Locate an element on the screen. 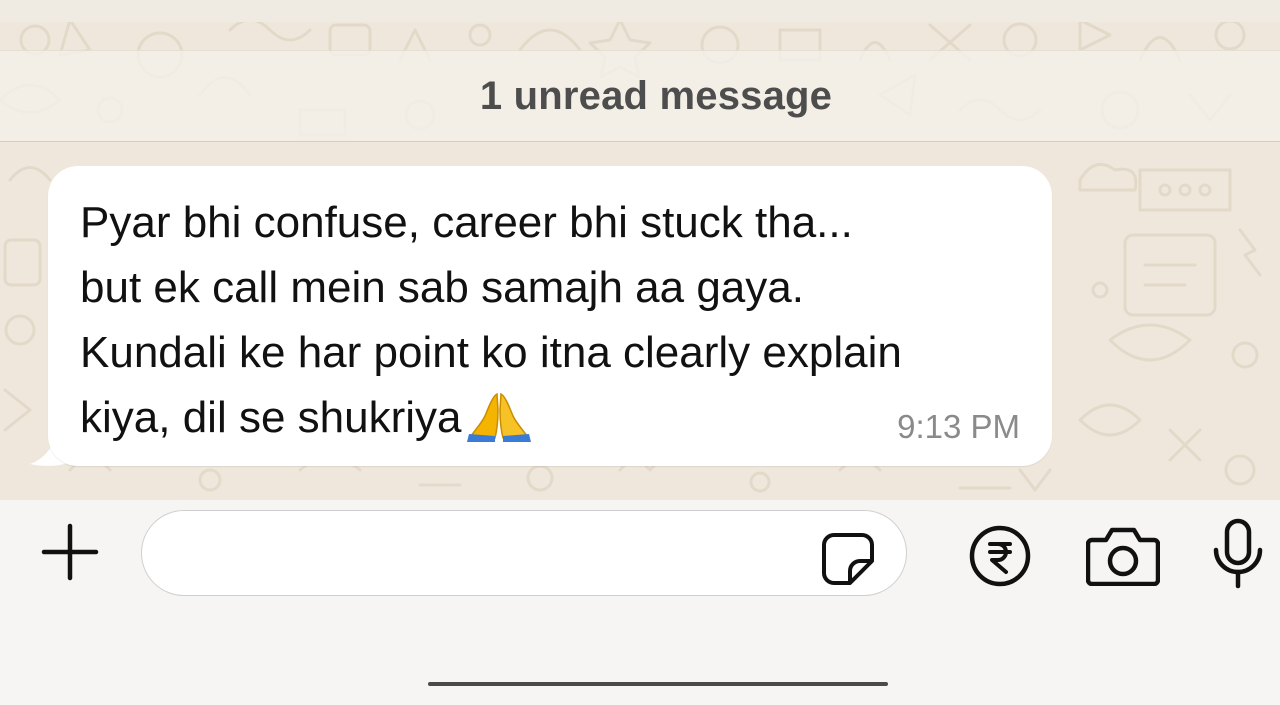 This screenshot has height=705, width=1280. home-indicator is located at coordinates (658, 684).